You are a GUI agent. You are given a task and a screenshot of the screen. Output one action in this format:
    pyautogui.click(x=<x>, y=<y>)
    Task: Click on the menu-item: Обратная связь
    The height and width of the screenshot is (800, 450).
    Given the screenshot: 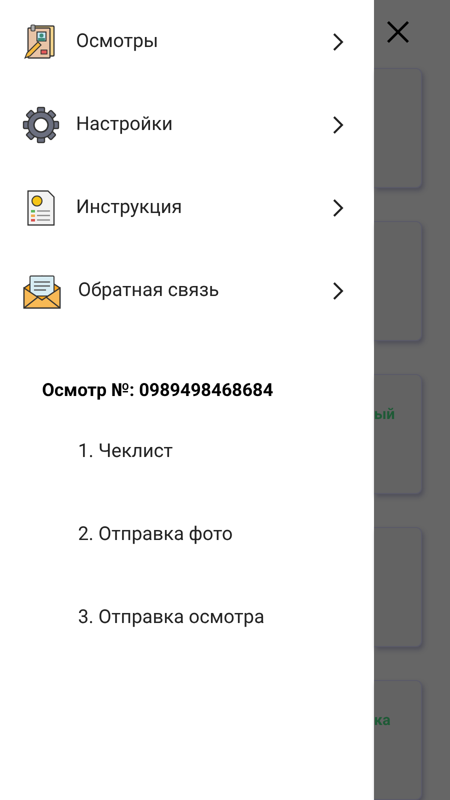 What is the action you would take?
    pyautogui.click(x=187, y=290)
    